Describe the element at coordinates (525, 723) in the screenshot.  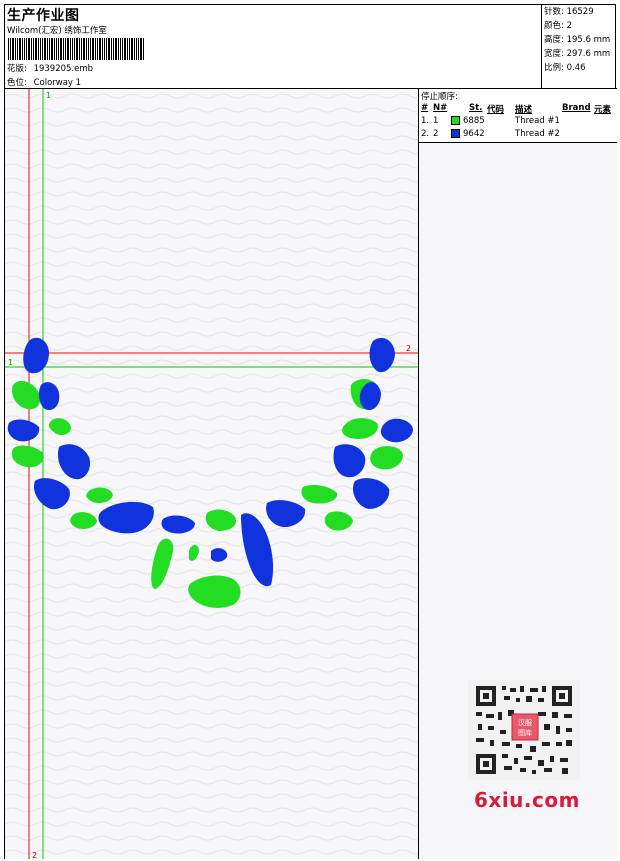
I see `seal-stamp-text: 汉服` at that location.